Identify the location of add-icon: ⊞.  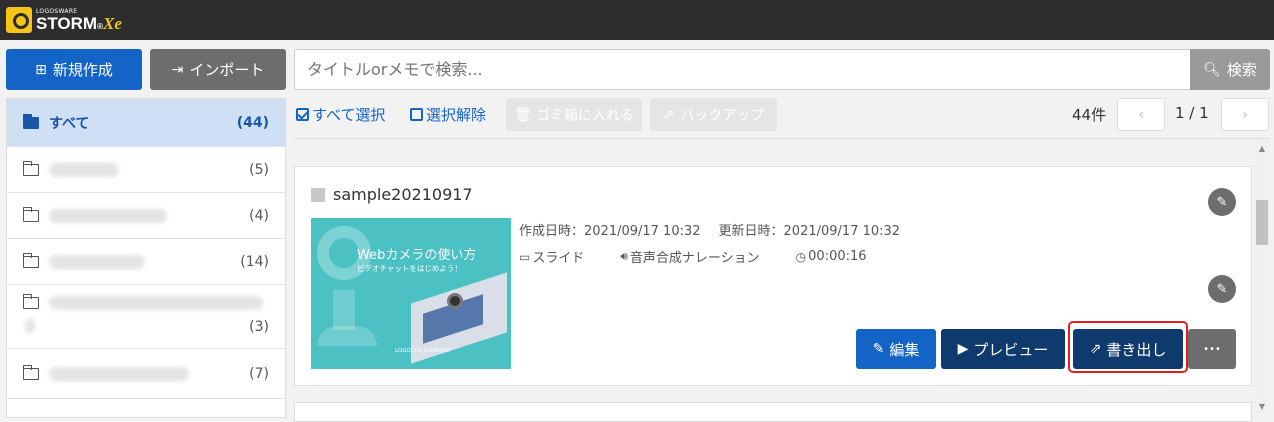
(41, 69).